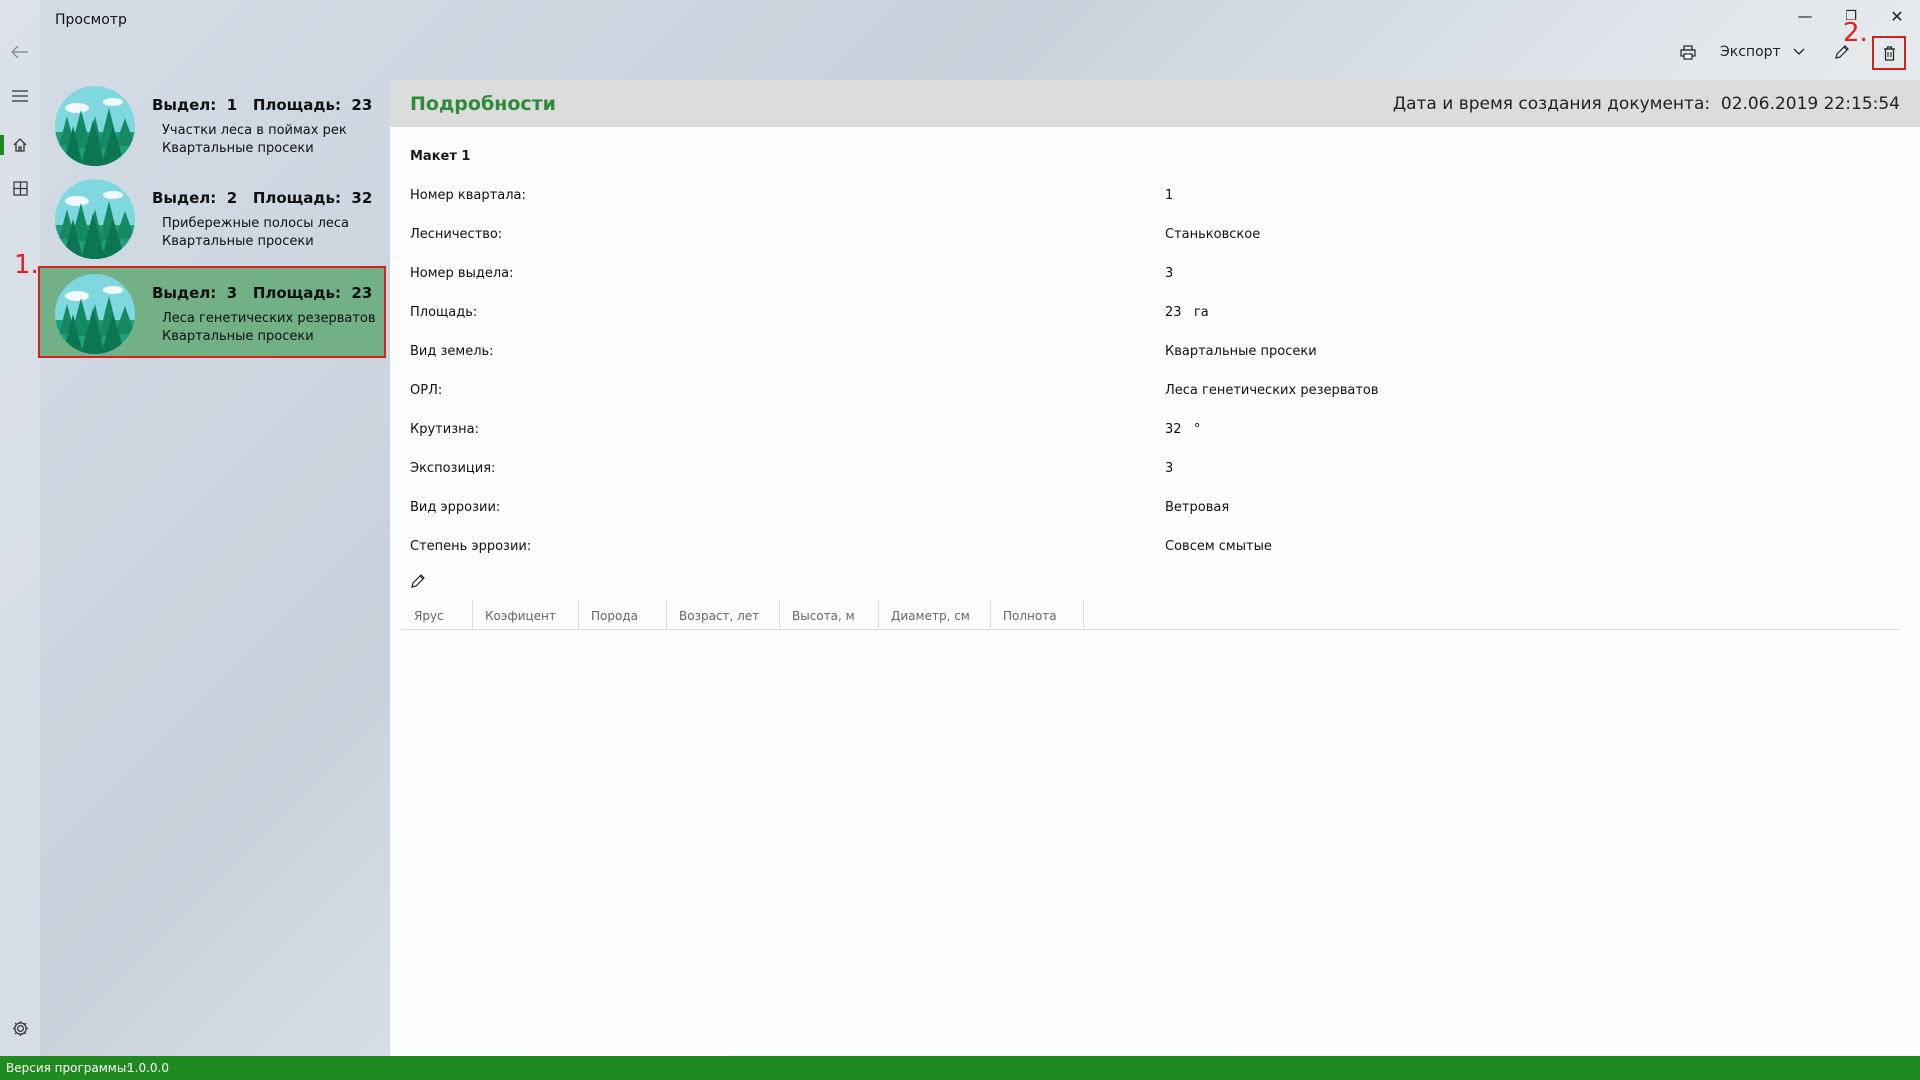 The height and width of the screenshot is (1080, 1920). Describe the element at coordinates (1183, 429) in the screenshot. I see `field-value: 32 °` at that location.